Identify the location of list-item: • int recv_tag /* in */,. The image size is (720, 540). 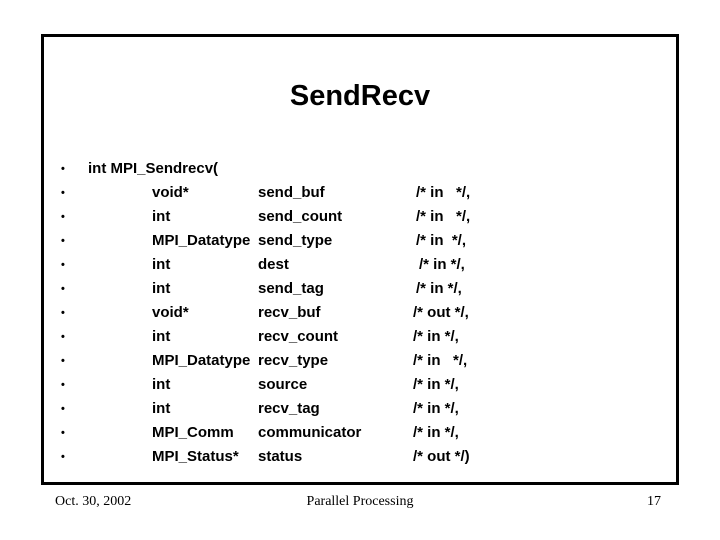
(360, 409).